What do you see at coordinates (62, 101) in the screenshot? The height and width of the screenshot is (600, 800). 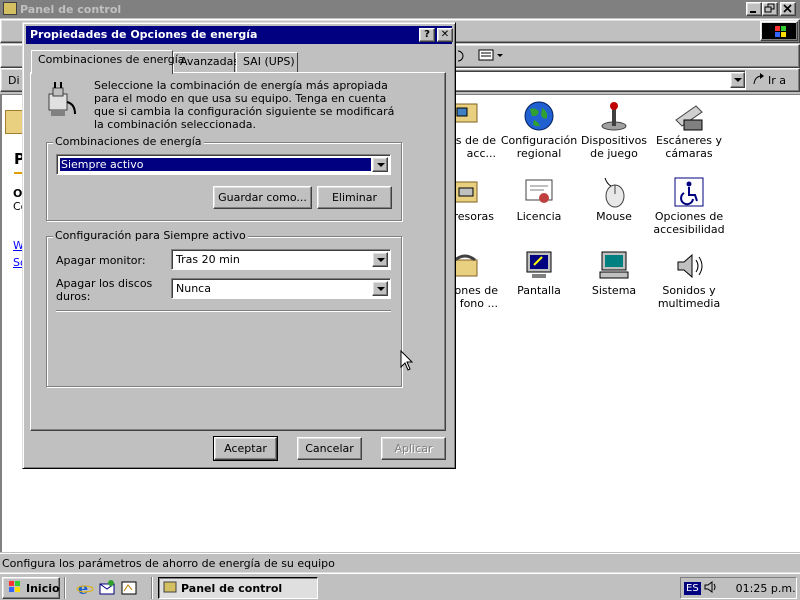 I see `power-plug-icon` at bounding box center [62, 101].